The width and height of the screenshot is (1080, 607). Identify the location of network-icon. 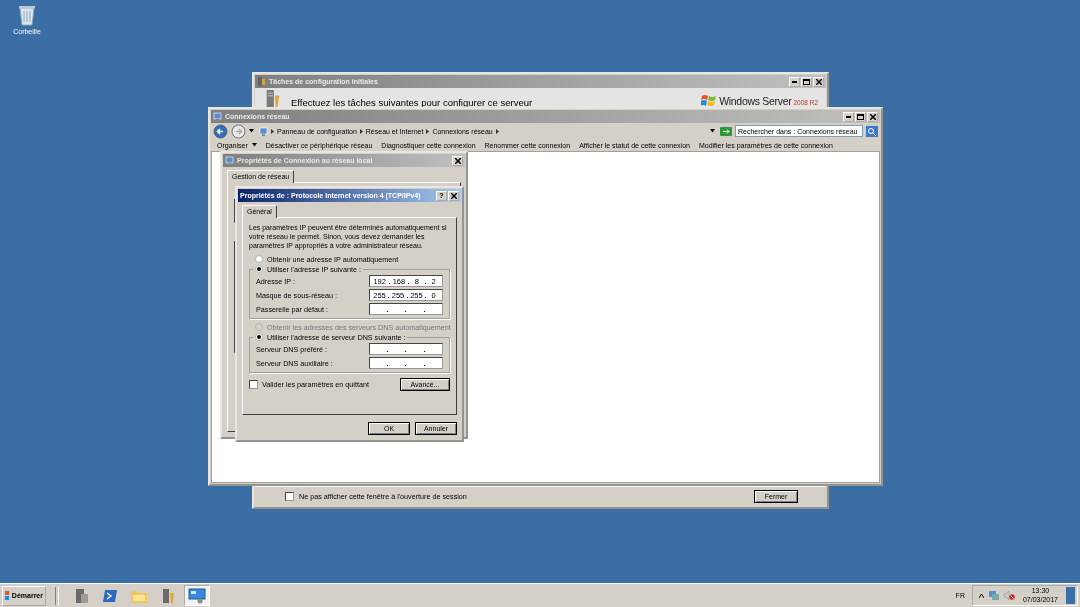
(217, 116).